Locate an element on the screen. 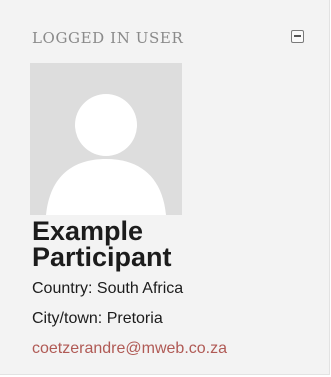 This screenshot has width=331, height=377. user-city: City/town: Pretoria is located at coordinates (97, 318).